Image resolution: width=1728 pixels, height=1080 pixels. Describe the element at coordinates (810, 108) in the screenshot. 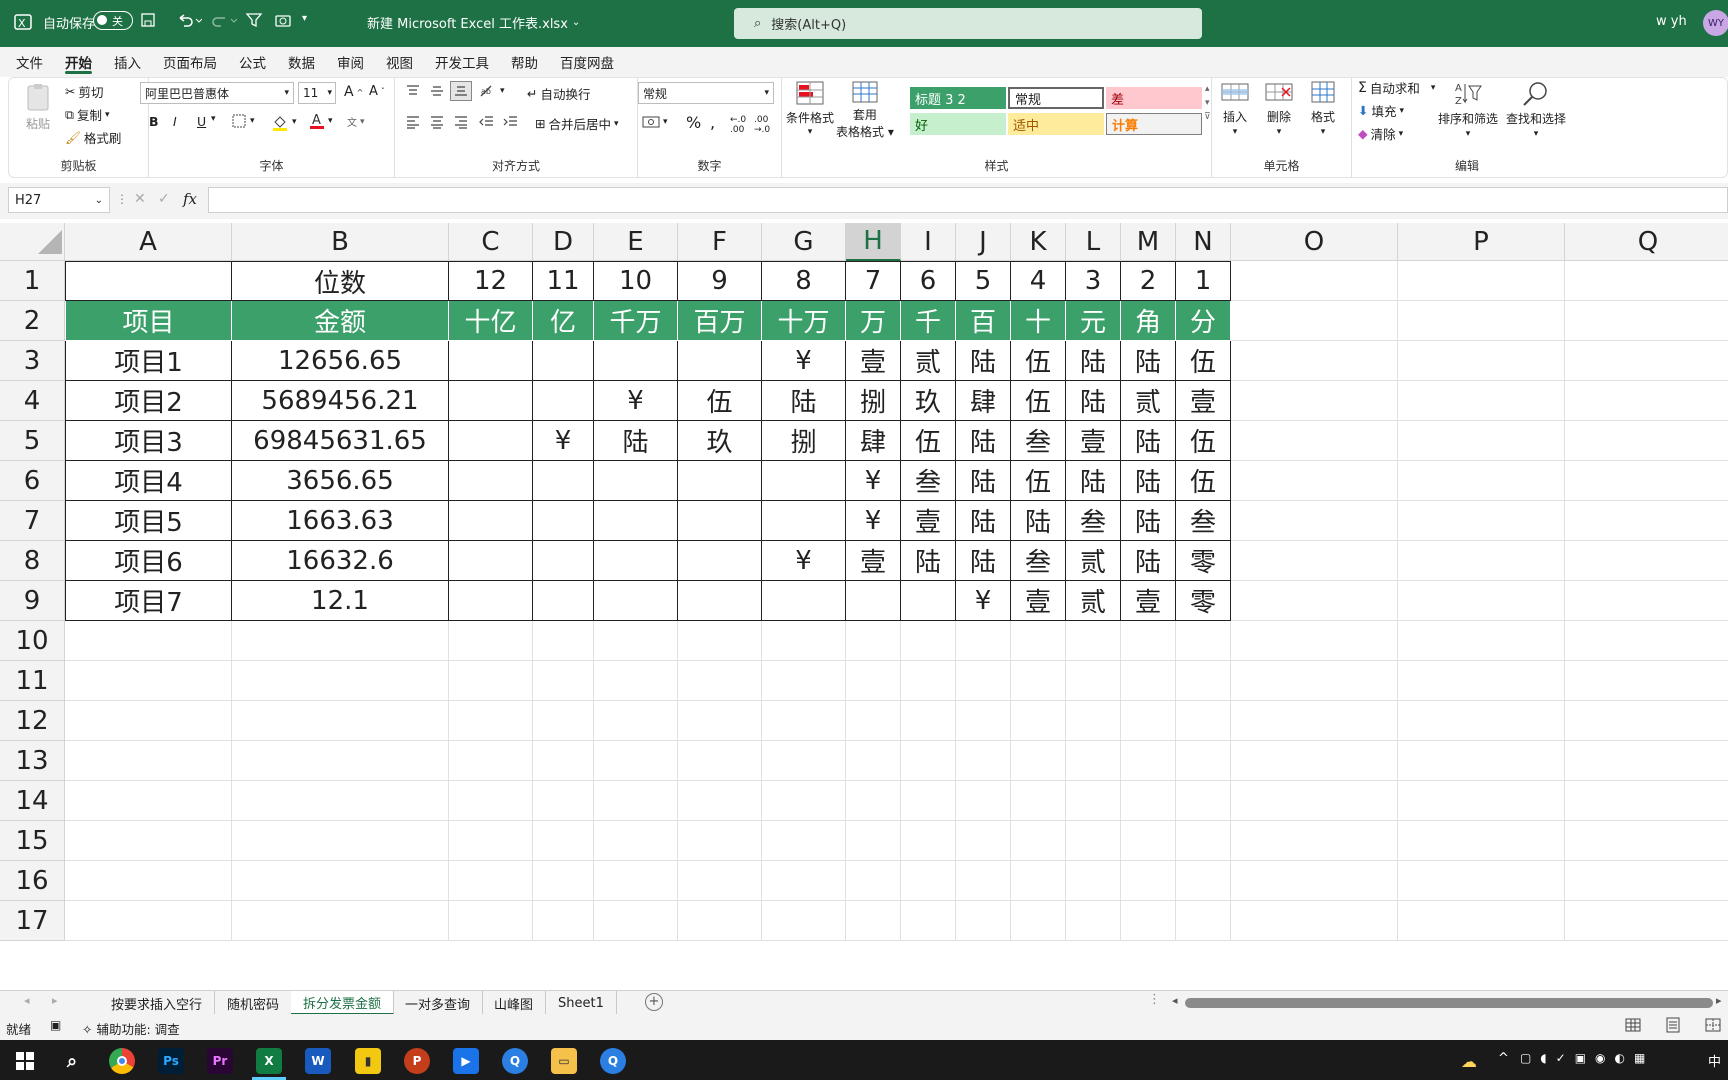

I see `conditional-format-button: 条件格式 ▾` at that location.